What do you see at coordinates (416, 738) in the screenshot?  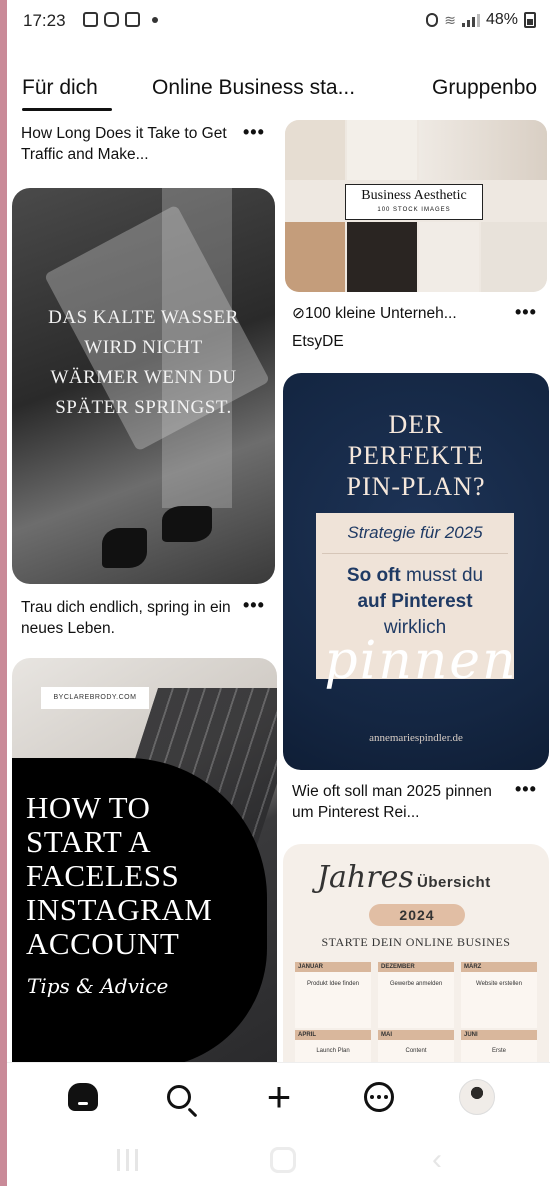 I see `pin-plan-url: annemariespindler.de` at bounding box center [416, 738].